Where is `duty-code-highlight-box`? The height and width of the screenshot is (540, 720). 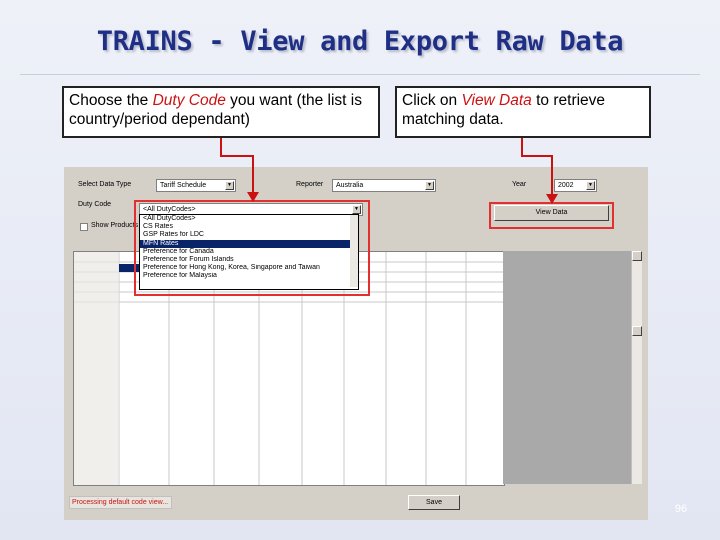
duty-code-highlight-box is located at coordinates (252, 248).